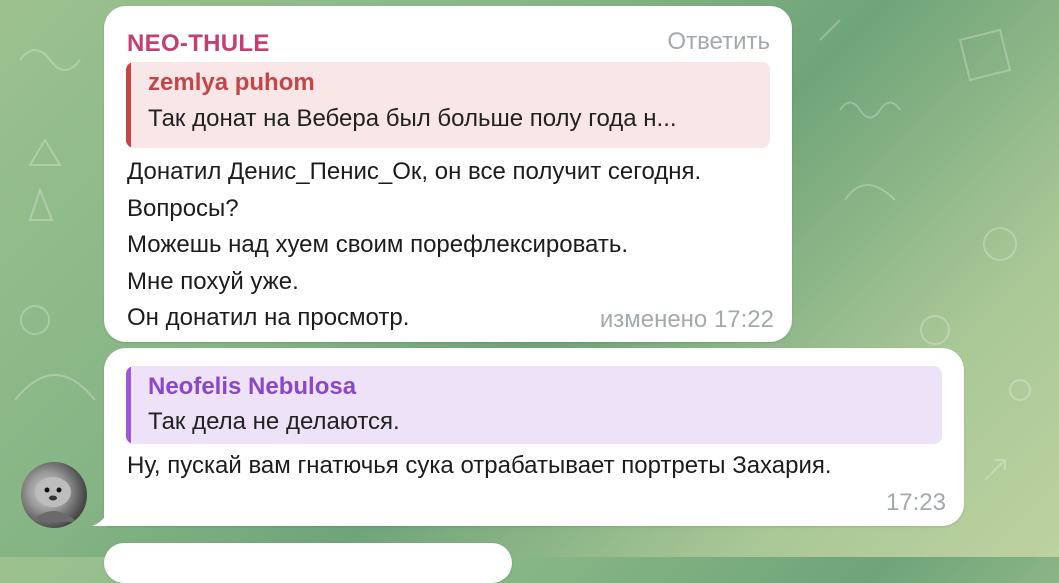  I want to click on avatar, so click(54, 495).